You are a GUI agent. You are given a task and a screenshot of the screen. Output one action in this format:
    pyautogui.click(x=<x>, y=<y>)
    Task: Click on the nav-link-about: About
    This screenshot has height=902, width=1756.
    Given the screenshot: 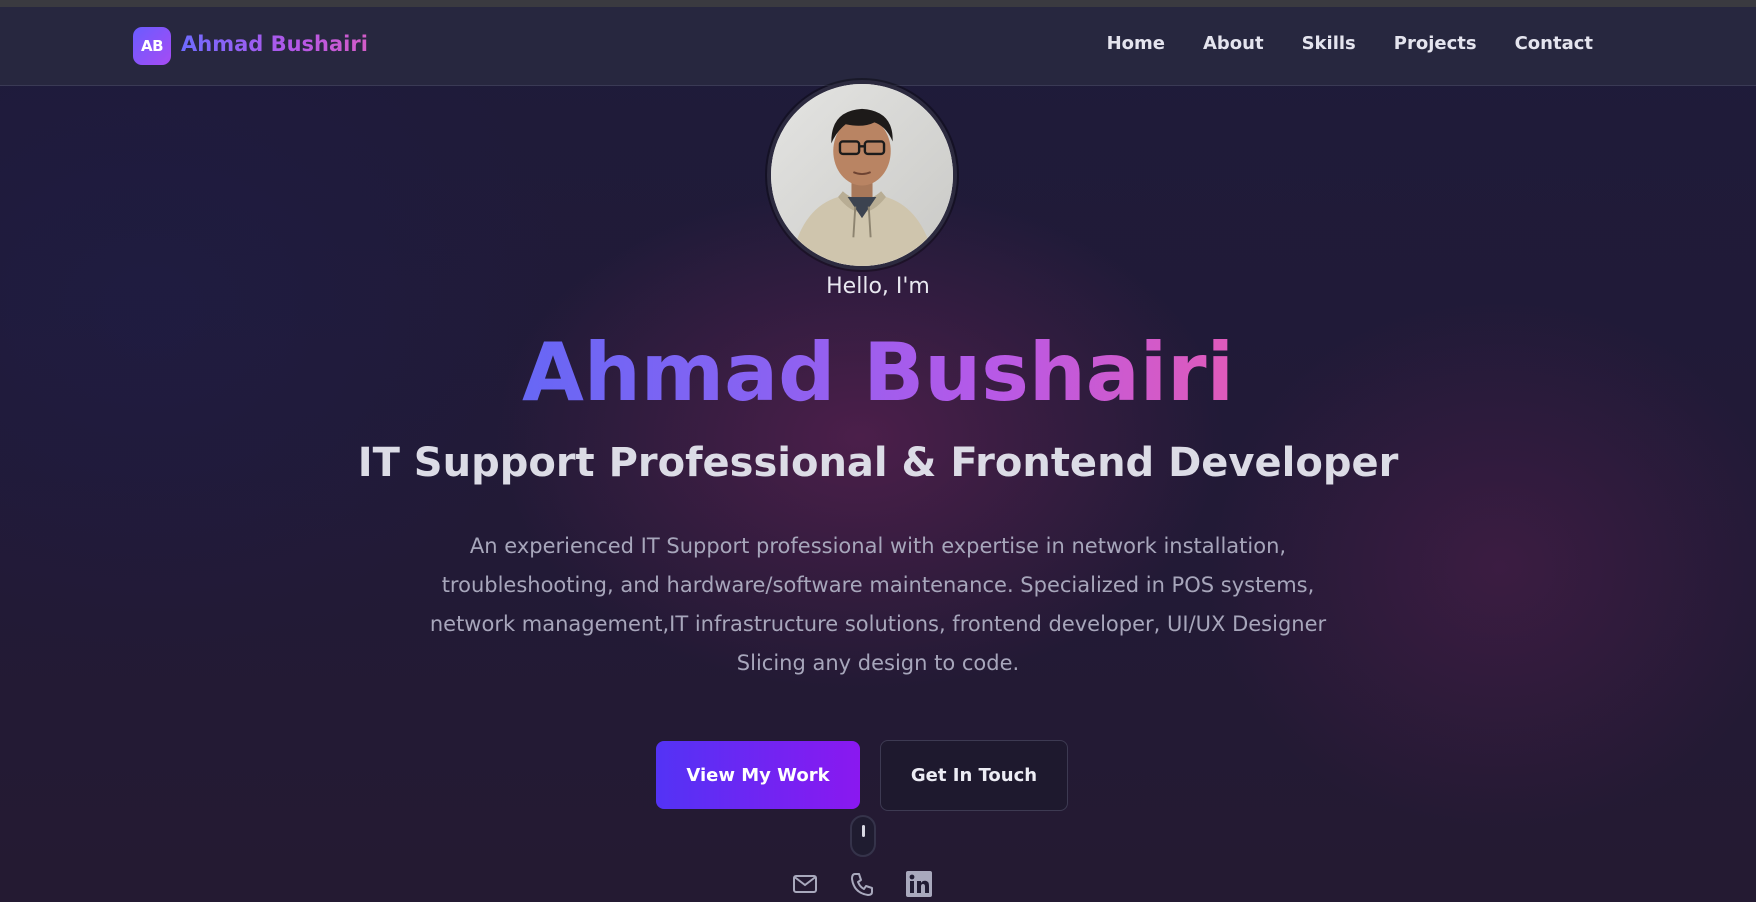 What is the action you would take?
    pyautogui.click(x=1233, y=43)
    